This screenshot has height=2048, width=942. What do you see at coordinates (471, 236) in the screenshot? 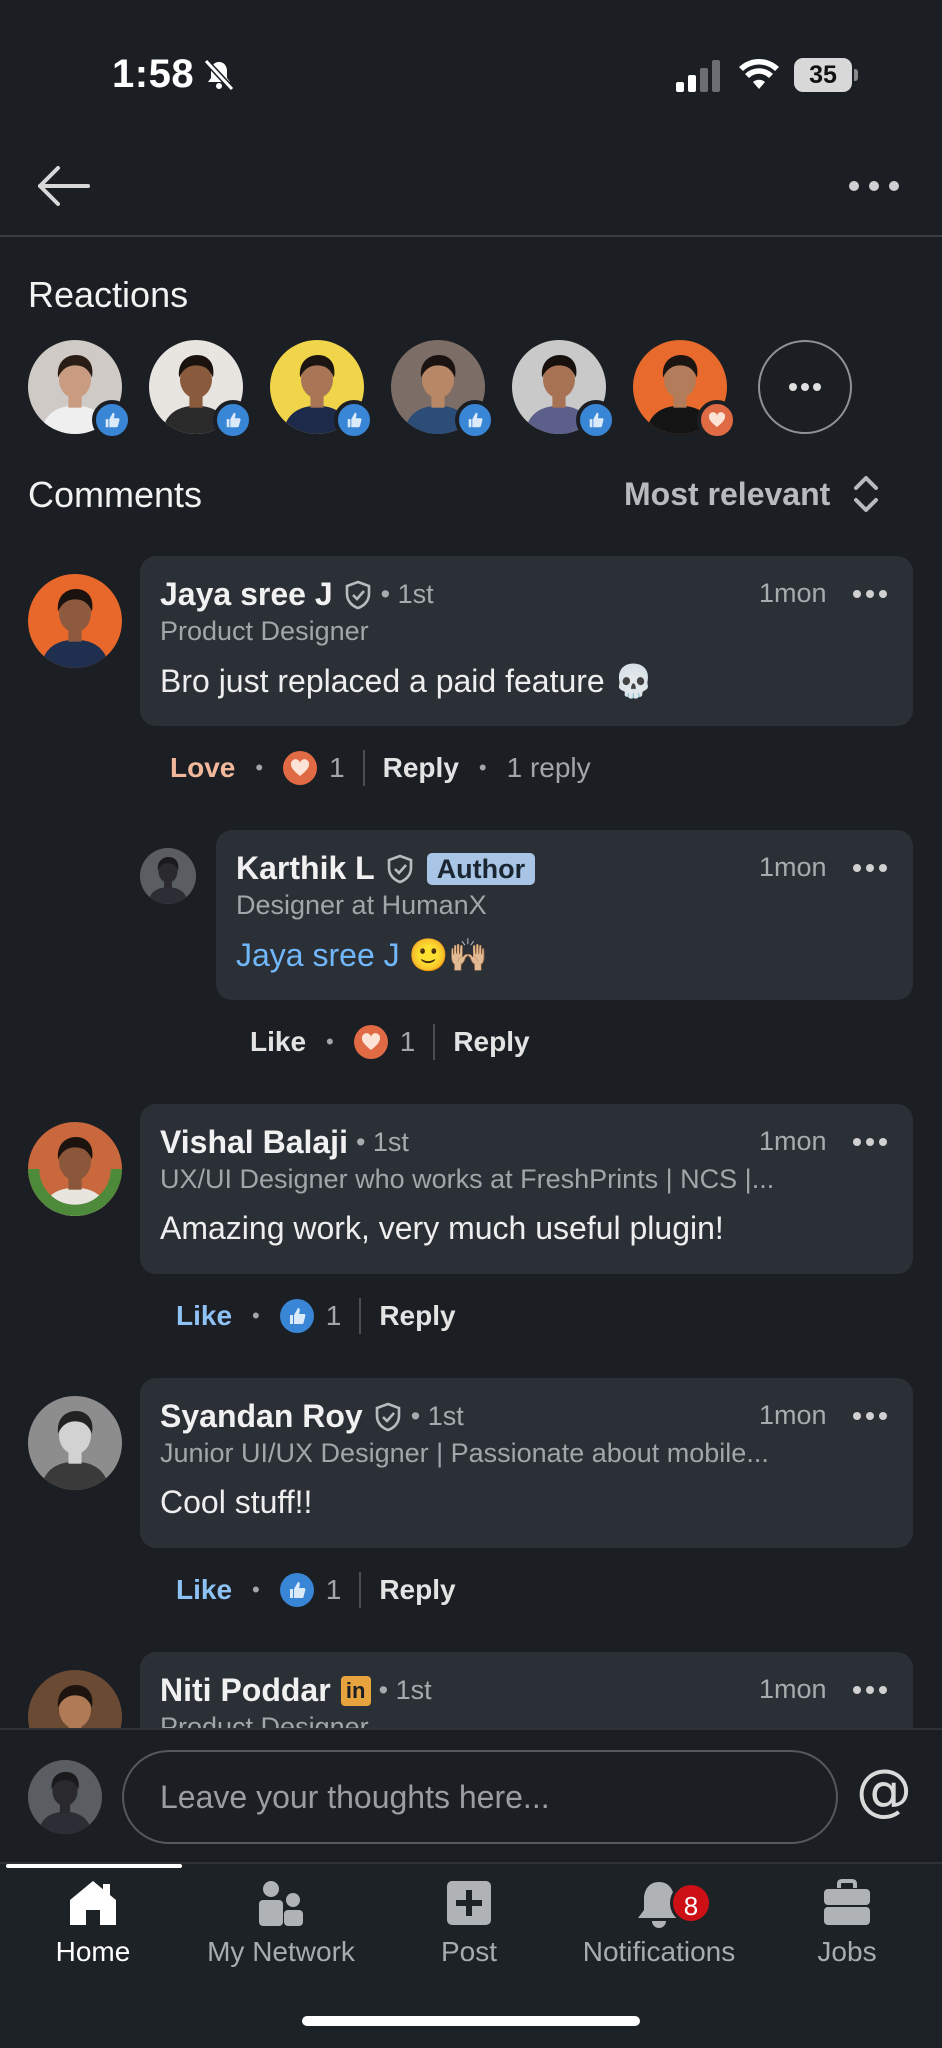
I see `header-divider` at bounding box center [471, 236].